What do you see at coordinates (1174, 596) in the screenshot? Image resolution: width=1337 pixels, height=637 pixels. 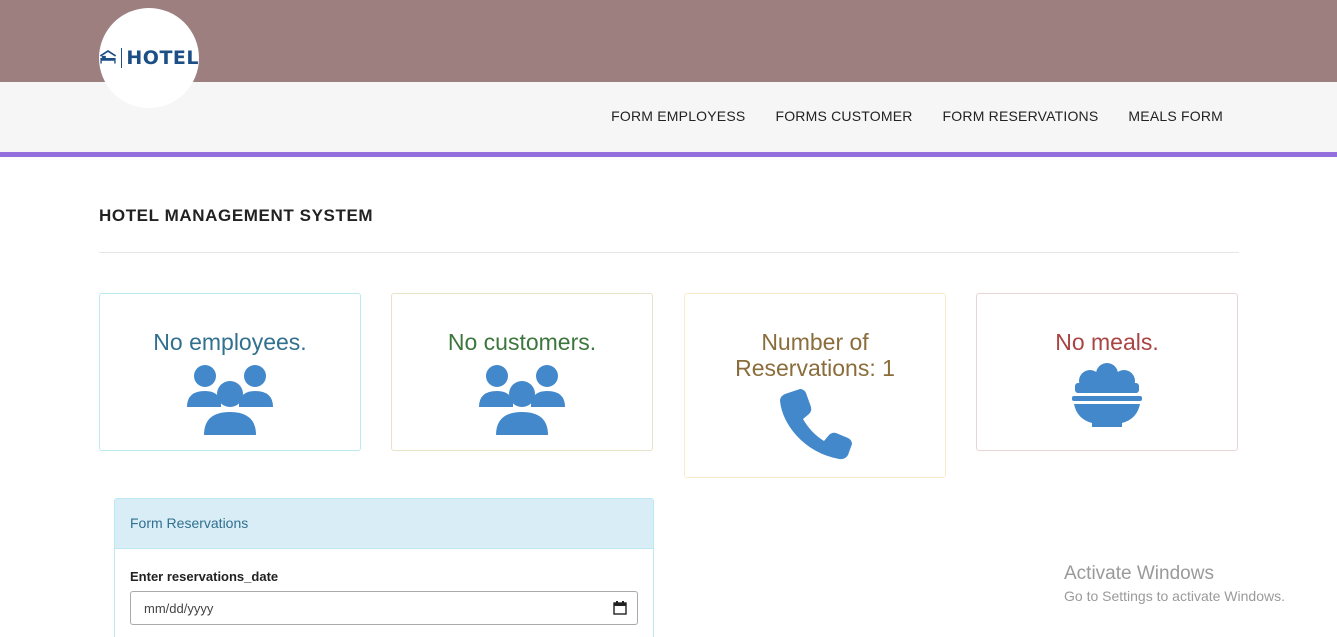 I see `watermark-subtitle: Go to Settings to activate Windows.` at bounding box center [1174, 596].